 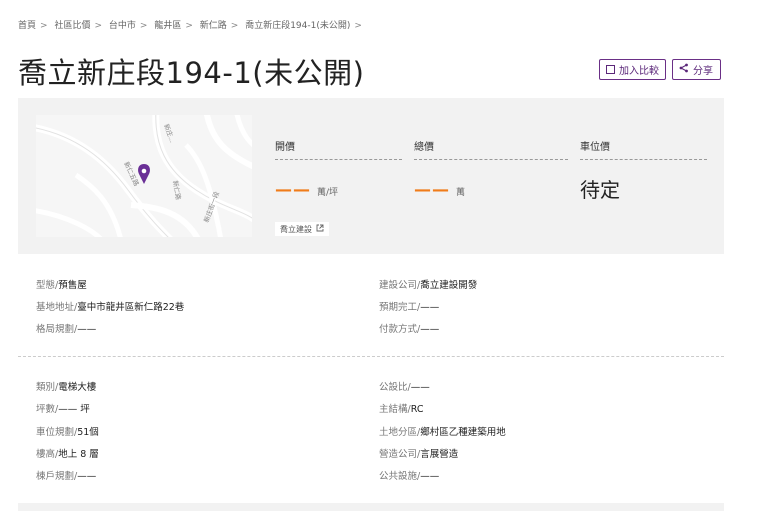 What do you see at coordinates (122, 26) in the screenshot?
I see `breadcrumb-city: 台中市` at bounding box center [122, 26].